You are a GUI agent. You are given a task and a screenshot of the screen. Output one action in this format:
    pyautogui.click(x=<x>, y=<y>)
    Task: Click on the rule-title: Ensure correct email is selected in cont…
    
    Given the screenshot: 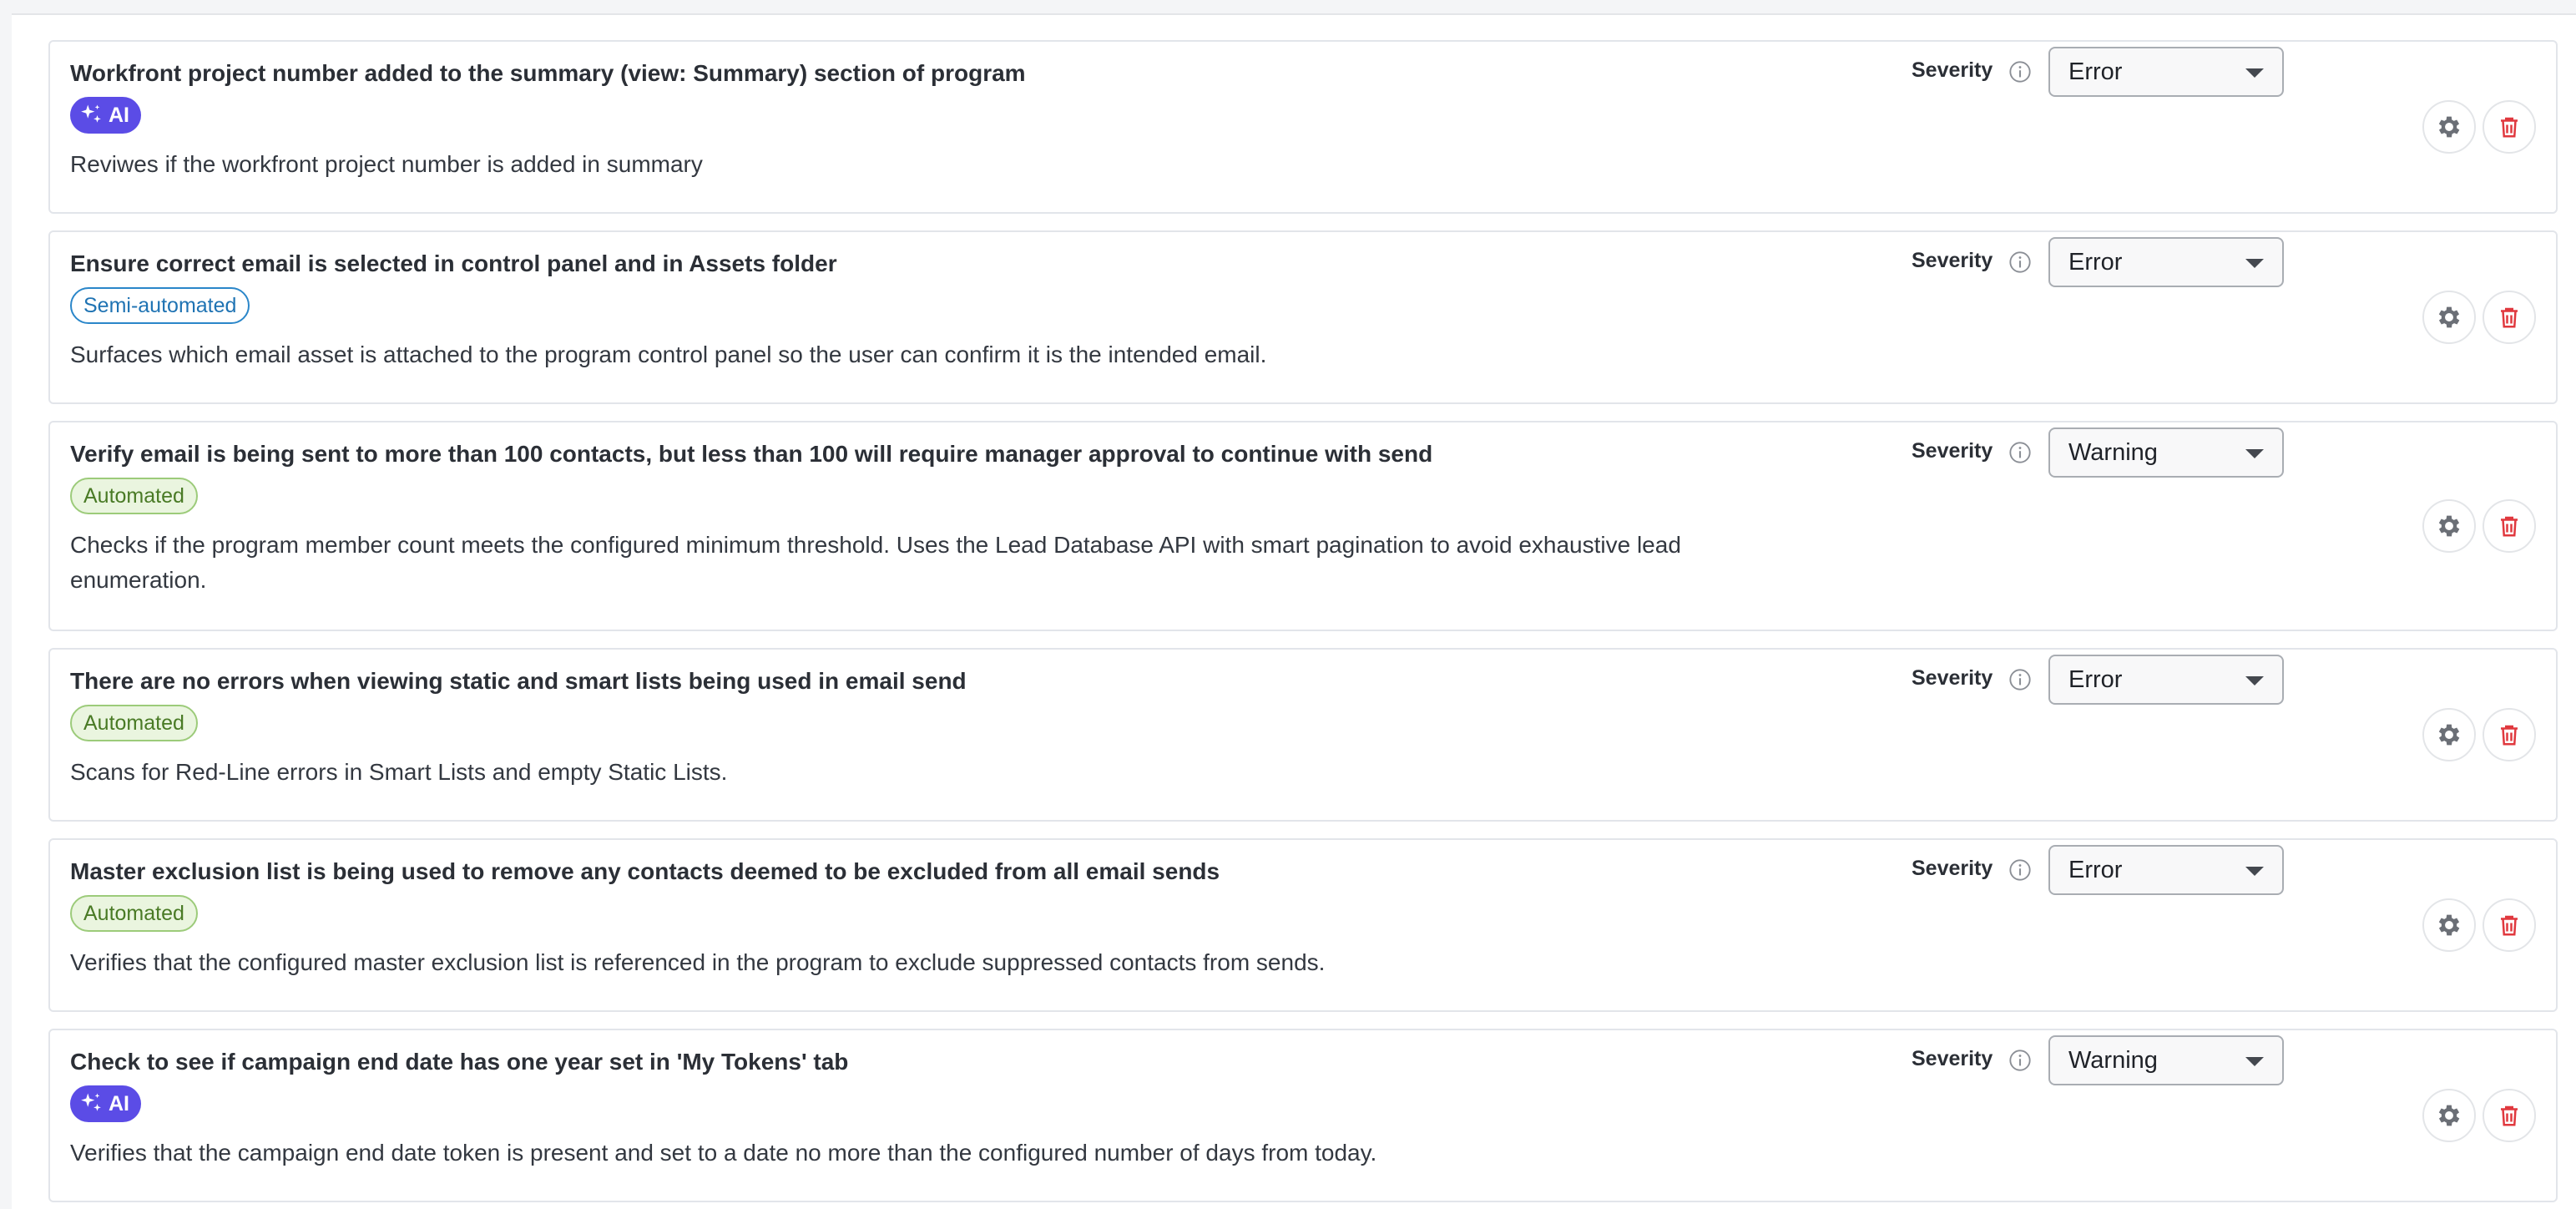 What is the action you would take?
    pyautogui.click(x=453, y=263)
    